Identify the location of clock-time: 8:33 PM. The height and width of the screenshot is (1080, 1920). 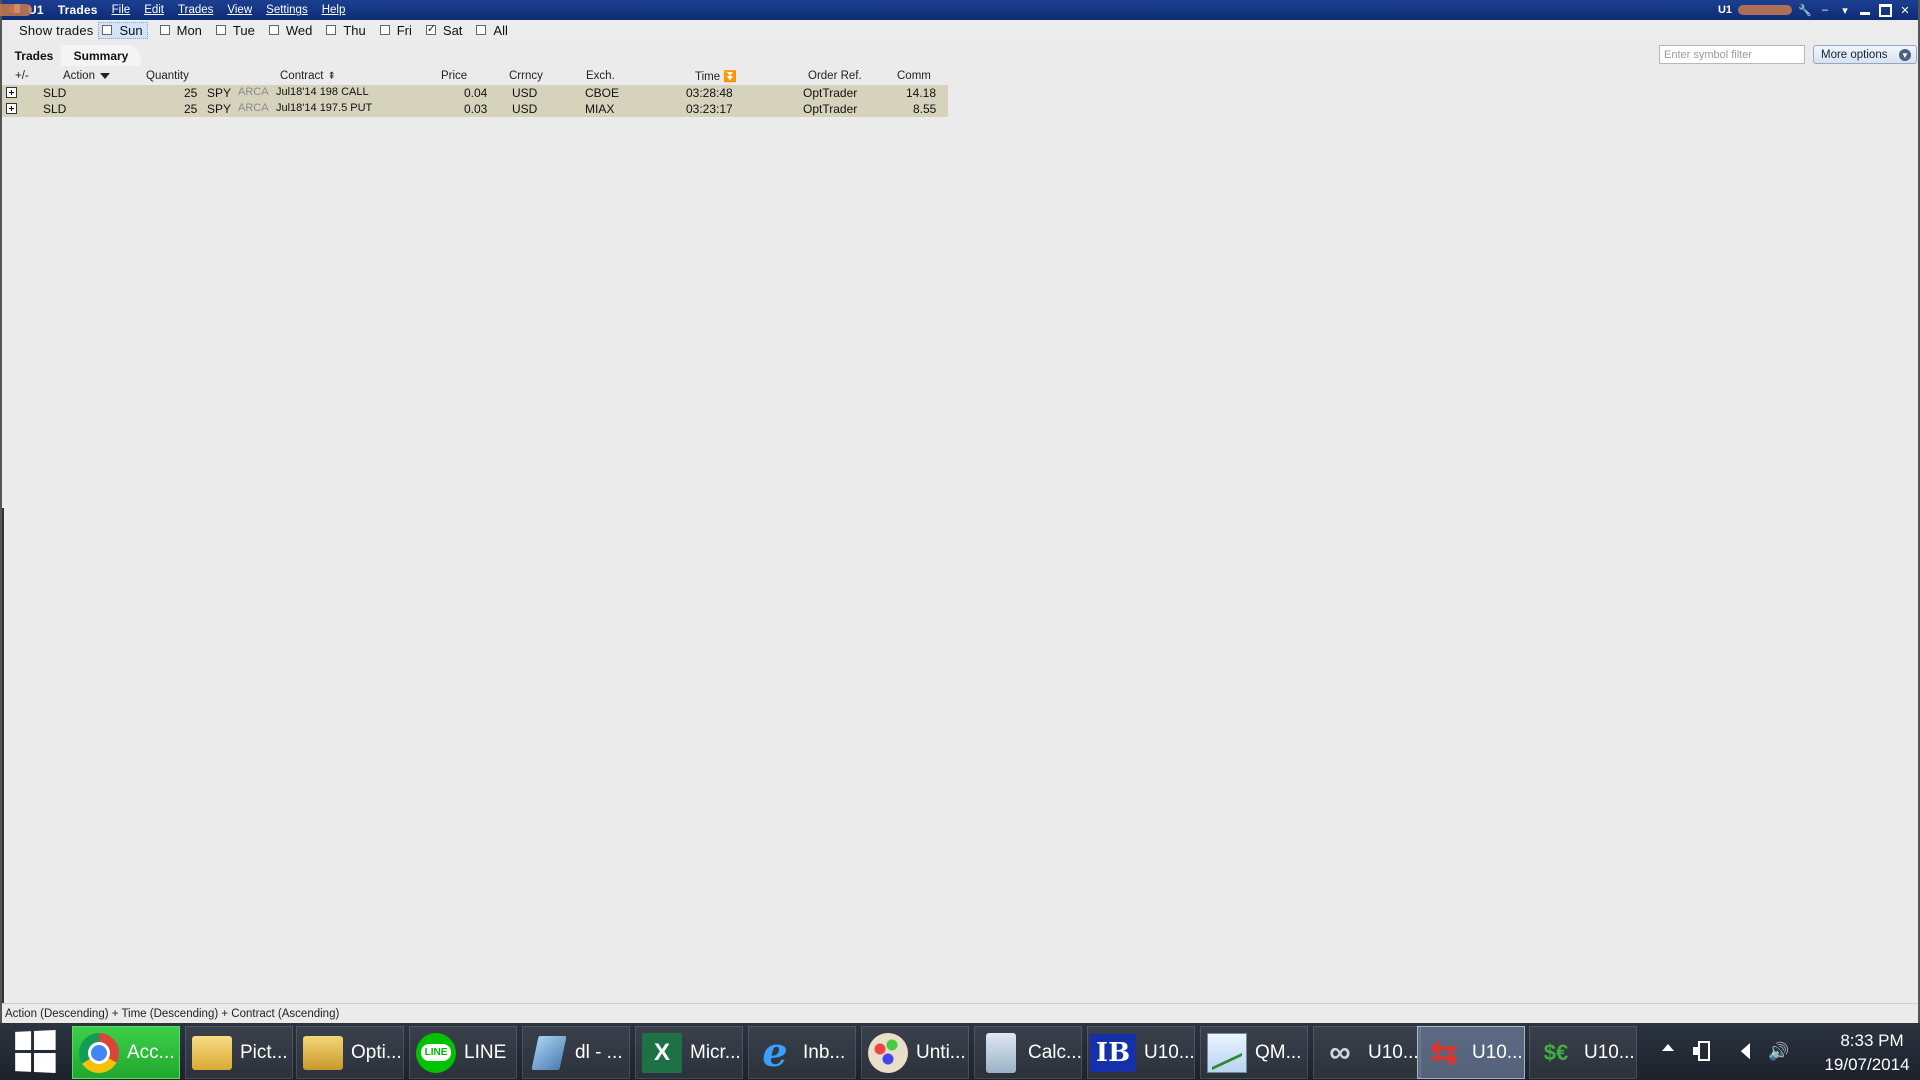
(1872, 1041).